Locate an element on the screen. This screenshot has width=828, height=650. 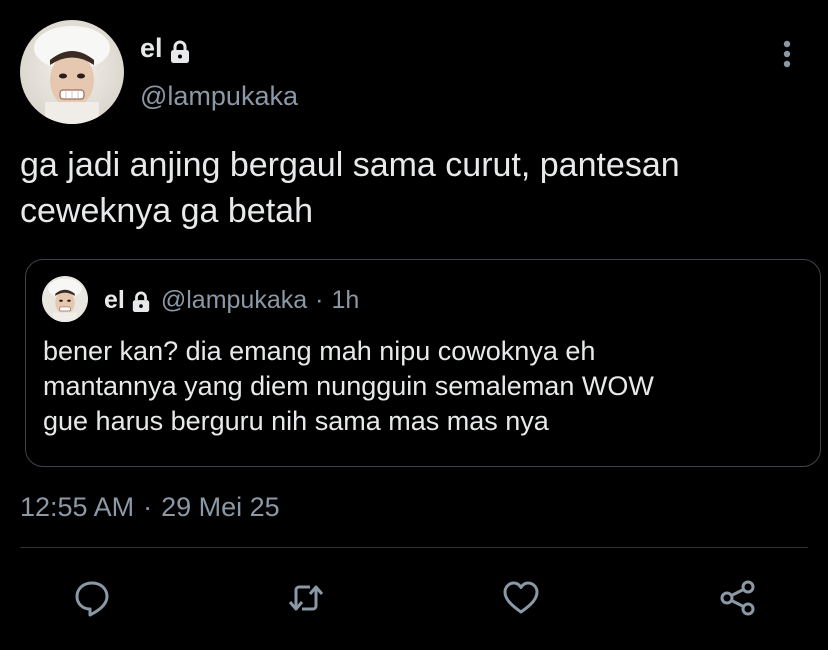
like-icon is located at coordinates (521, 597).